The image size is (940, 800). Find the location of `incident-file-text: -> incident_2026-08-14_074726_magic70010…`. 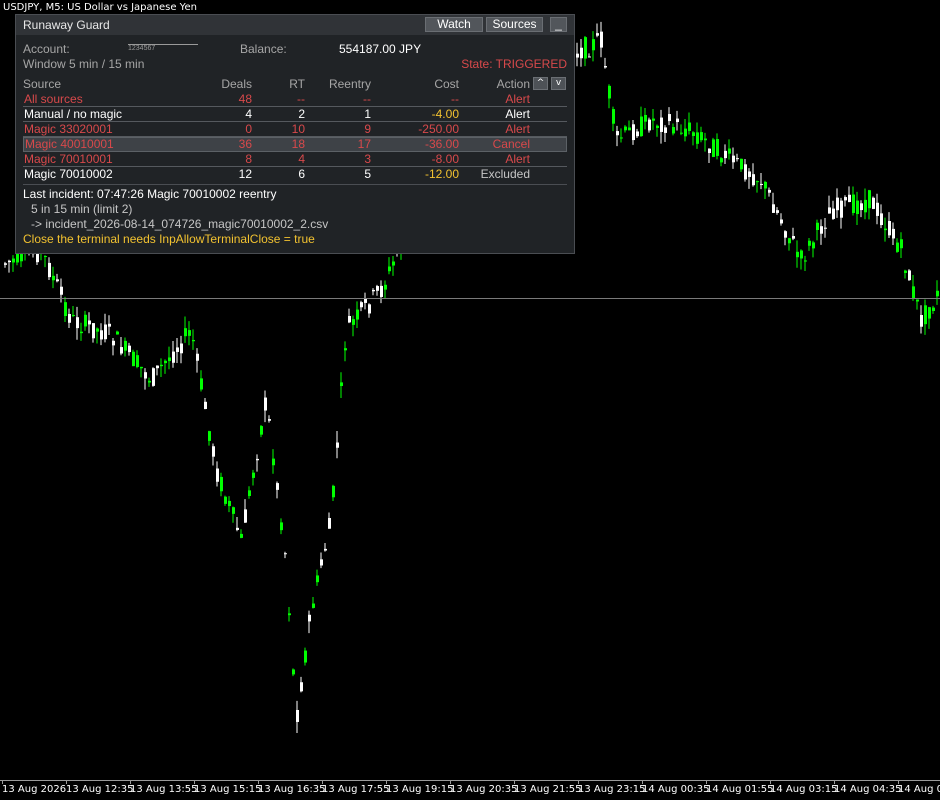

incident-file-text: -> incident_2026-08-14_074726_magic70010… is located at coordinates (179, 224).